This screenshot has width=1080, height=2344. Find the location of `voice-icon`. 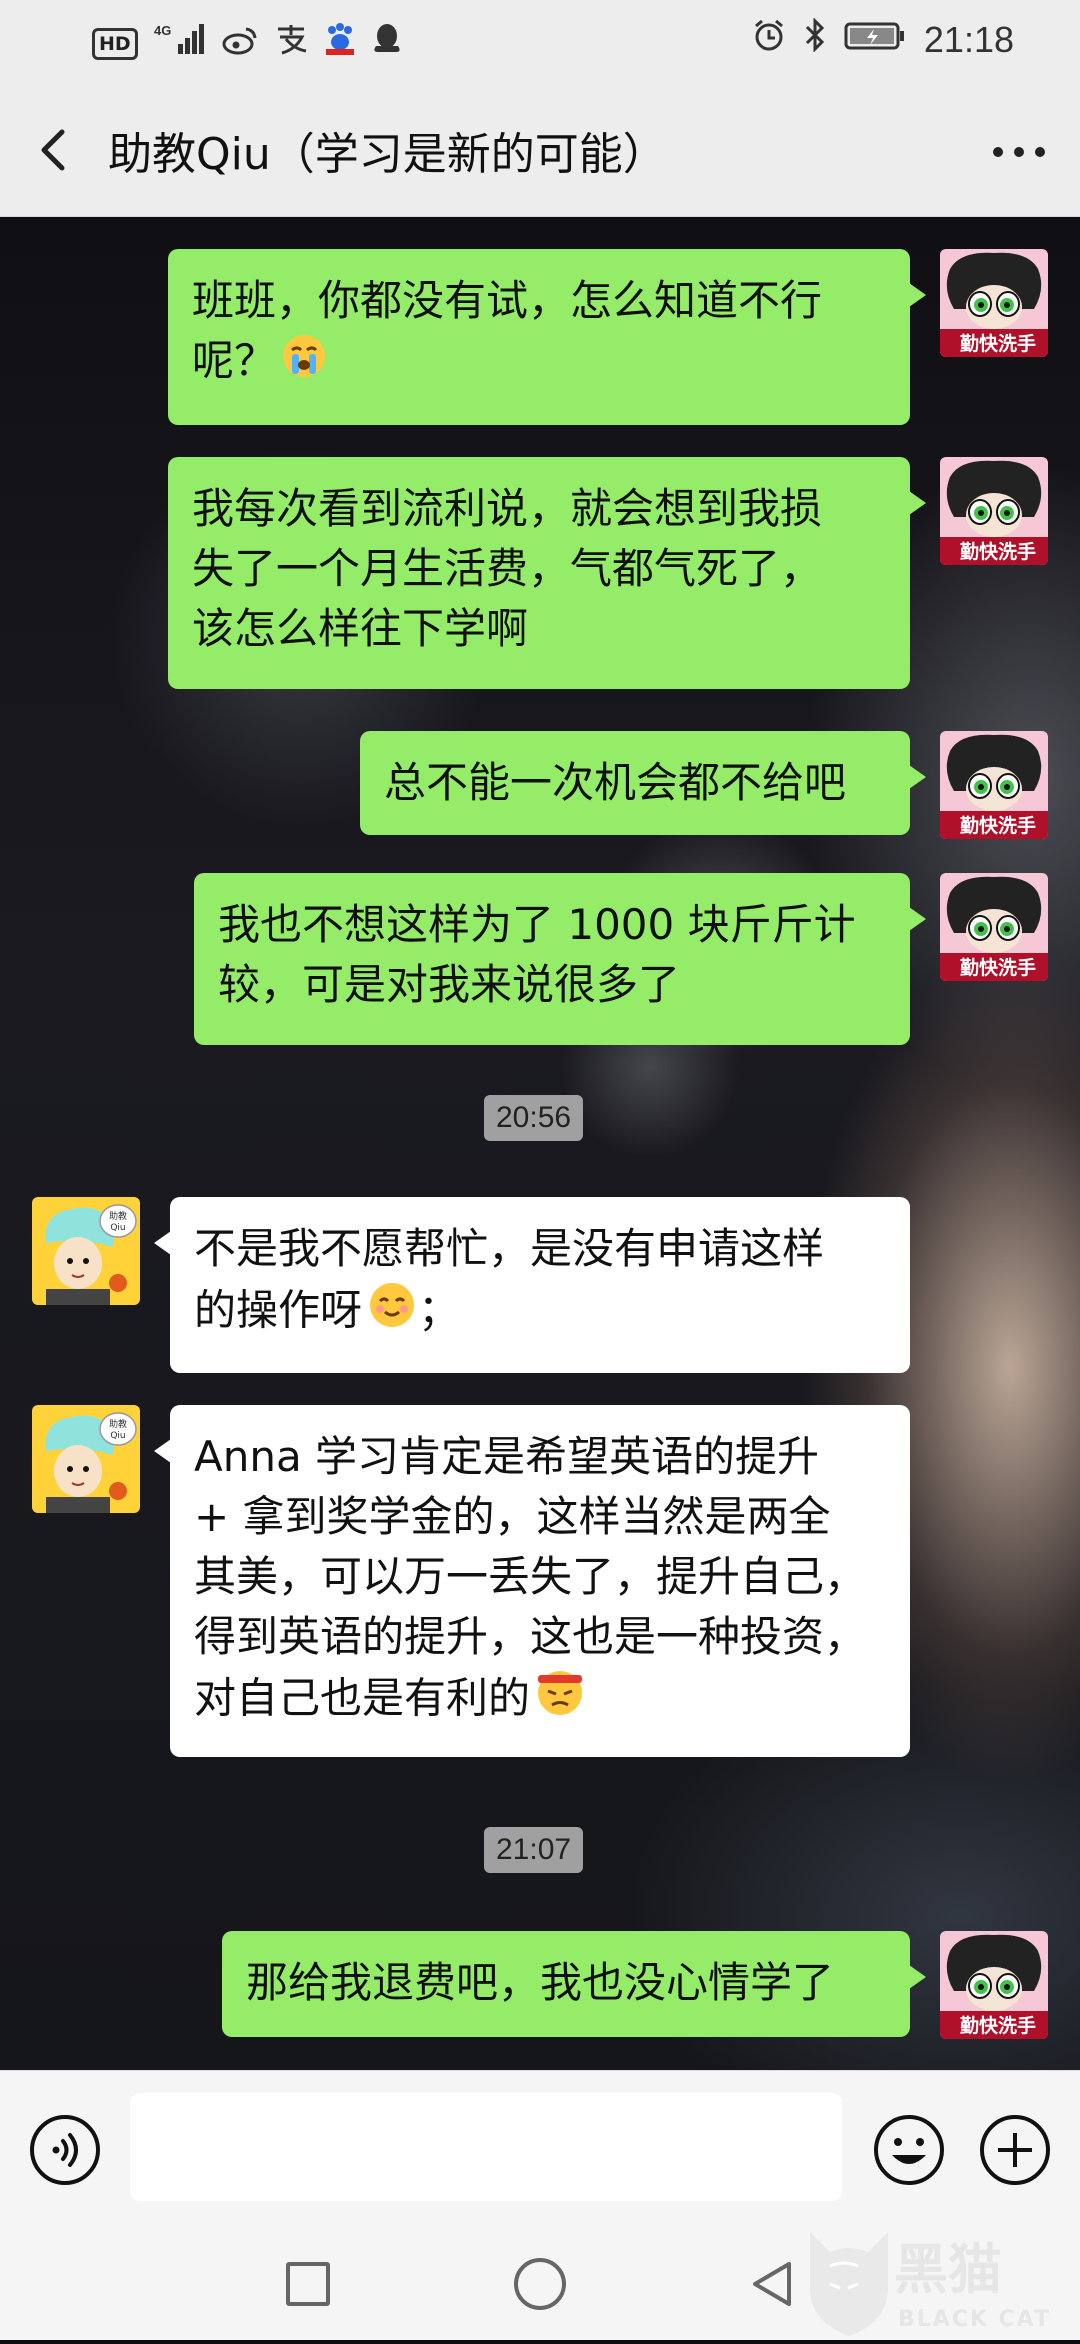

voice-icon is located at coordinates (65, 2150).